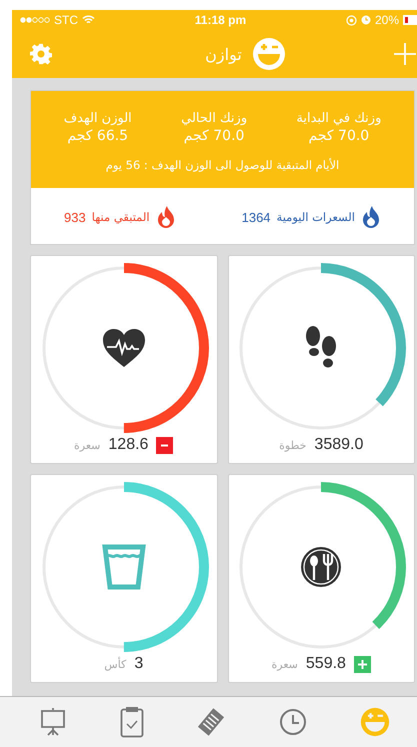 The width and height of the screenshot is (417, 747). Describe the element at coordinates (35, 20) in the screenshot. I see `signal-icon` at that location.